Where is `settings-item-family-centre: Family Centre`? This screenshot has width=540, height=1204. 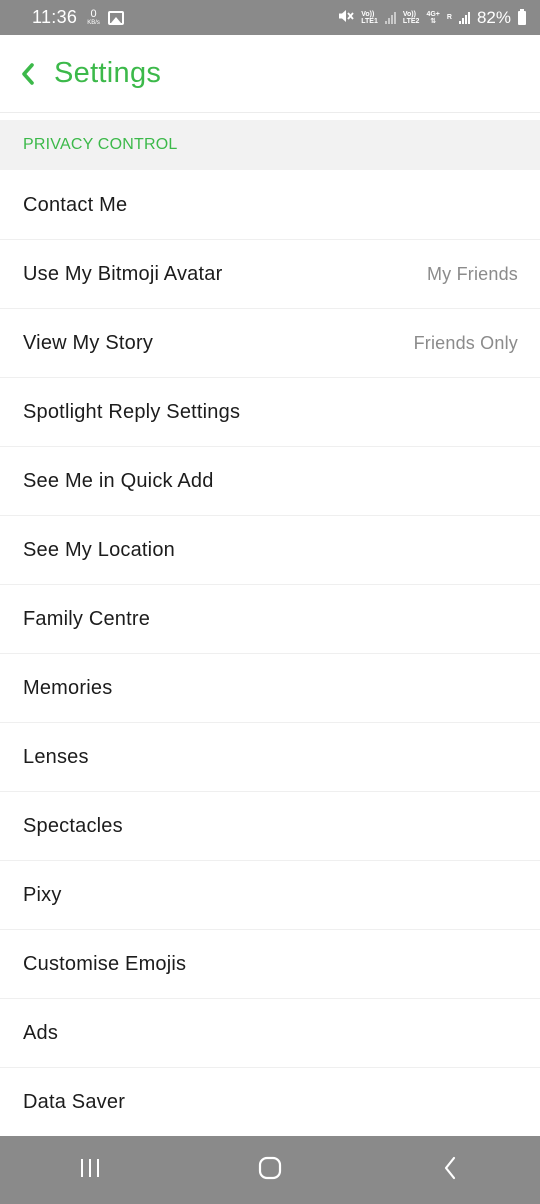 settings-item-family-centre: Family Centre is located at coordinates (270, 619).